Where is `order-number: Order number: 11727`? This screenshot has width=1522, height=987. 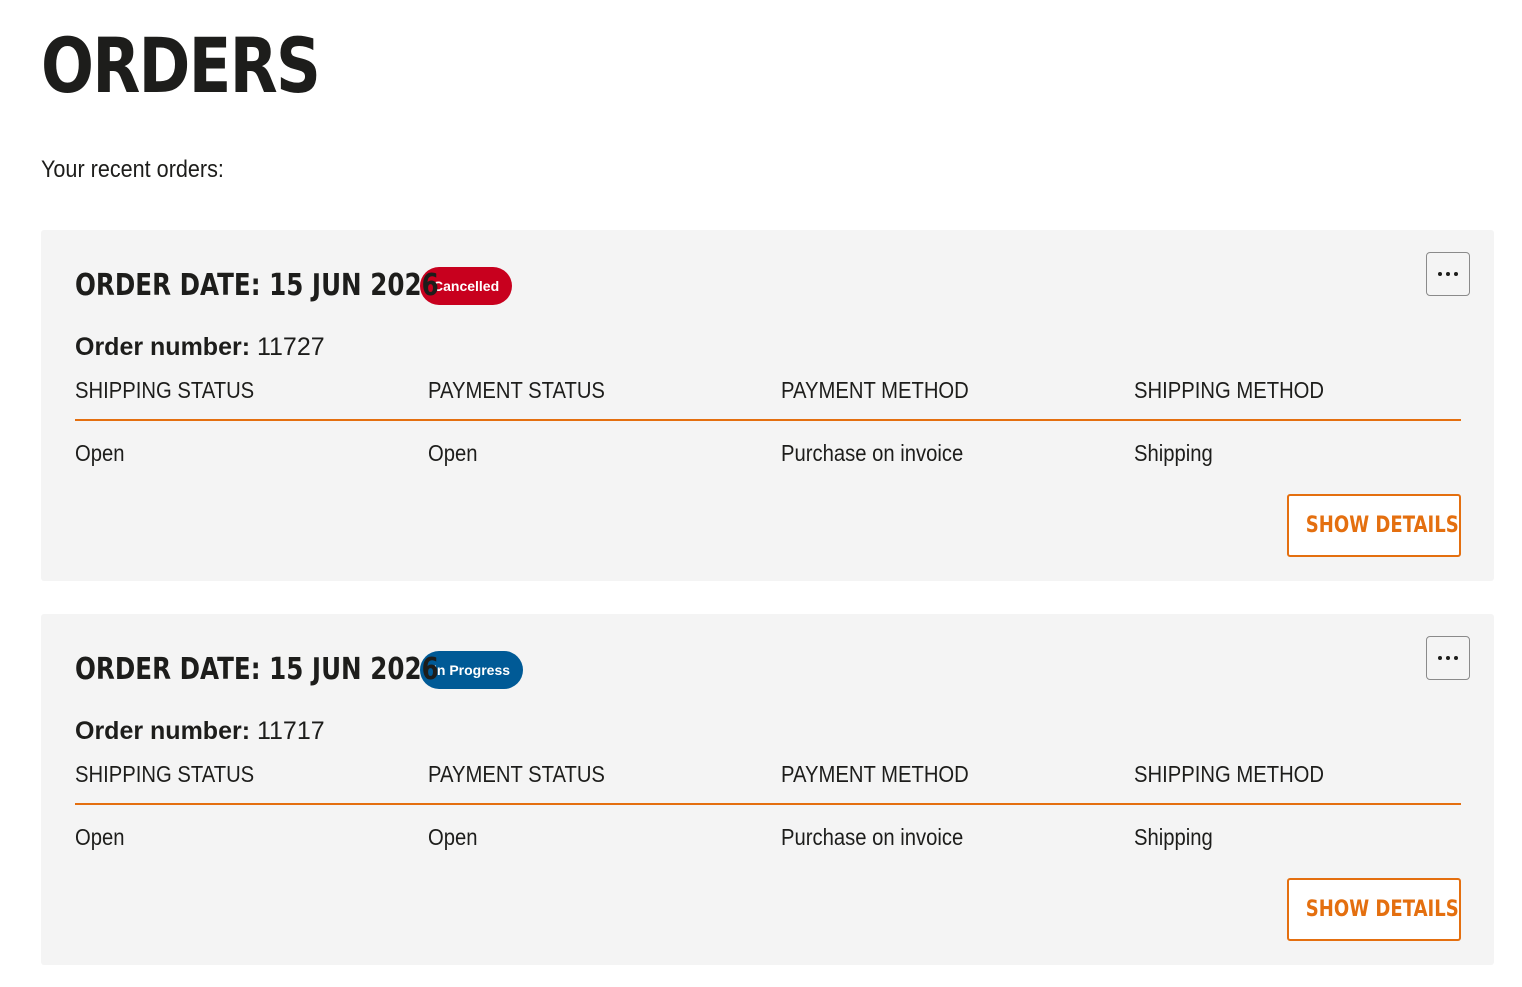
order-number: Order number: 11727 is located at coordinates (200, 347).